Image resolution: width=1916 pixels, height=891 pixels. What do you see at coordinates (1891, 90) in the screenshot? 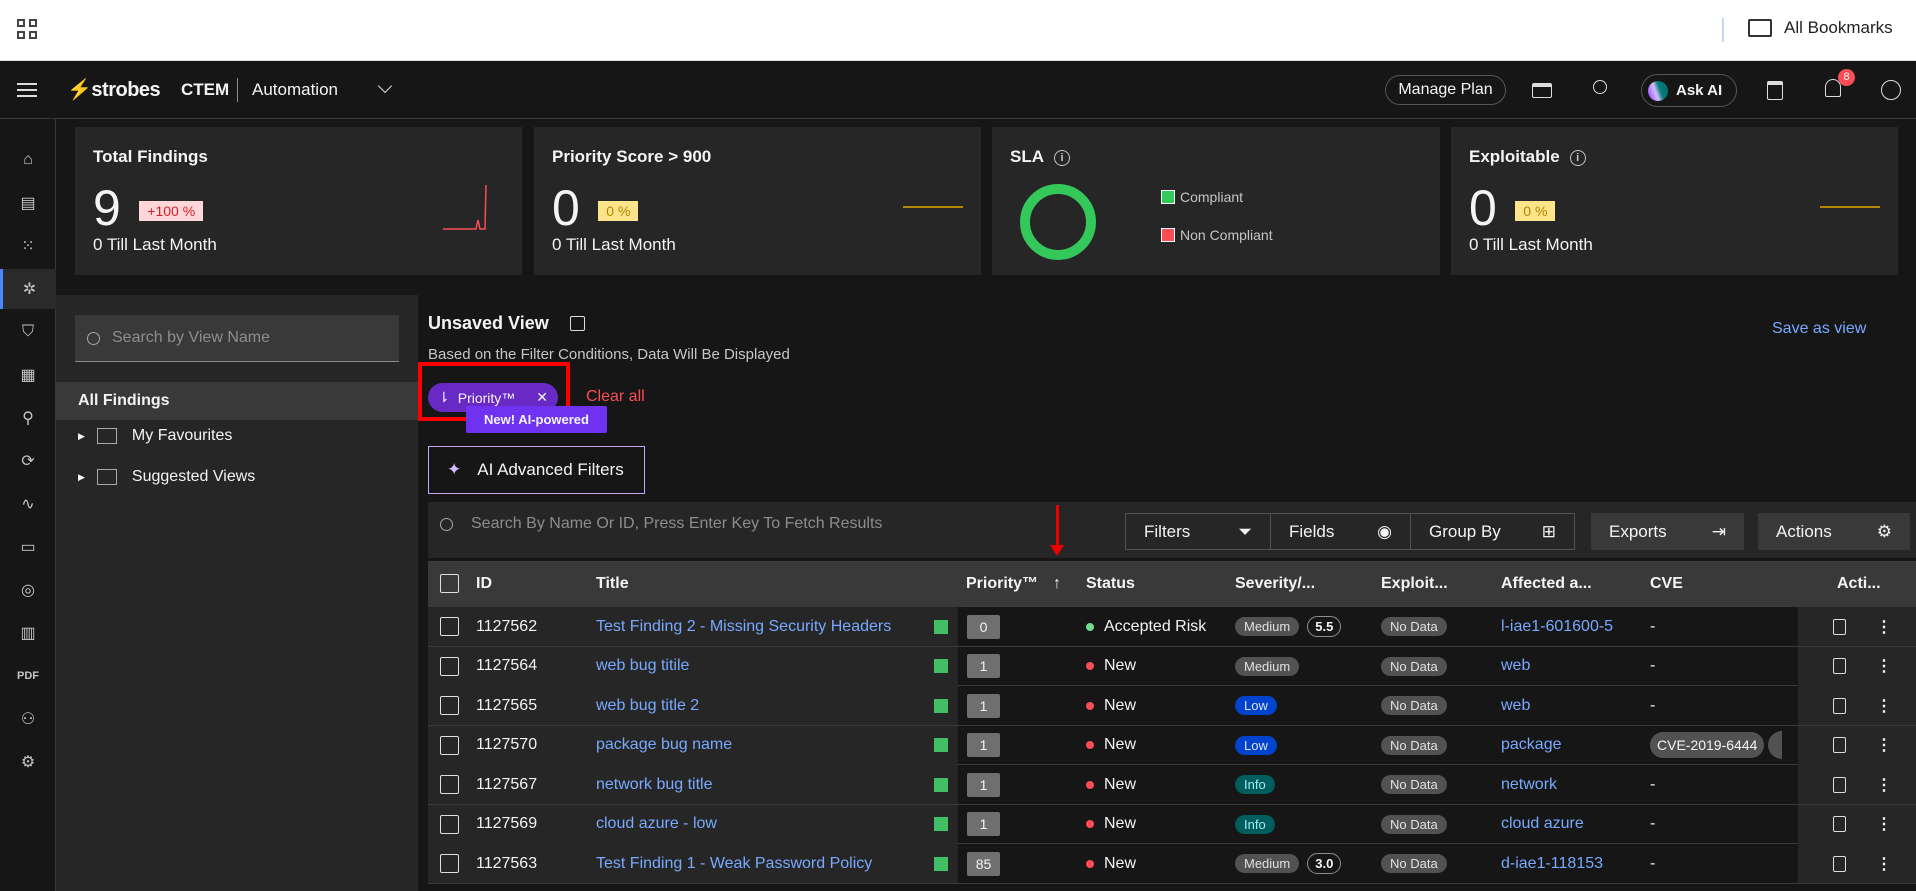
I see `profile-avatar-icon` at bounding box center [1891, 90].